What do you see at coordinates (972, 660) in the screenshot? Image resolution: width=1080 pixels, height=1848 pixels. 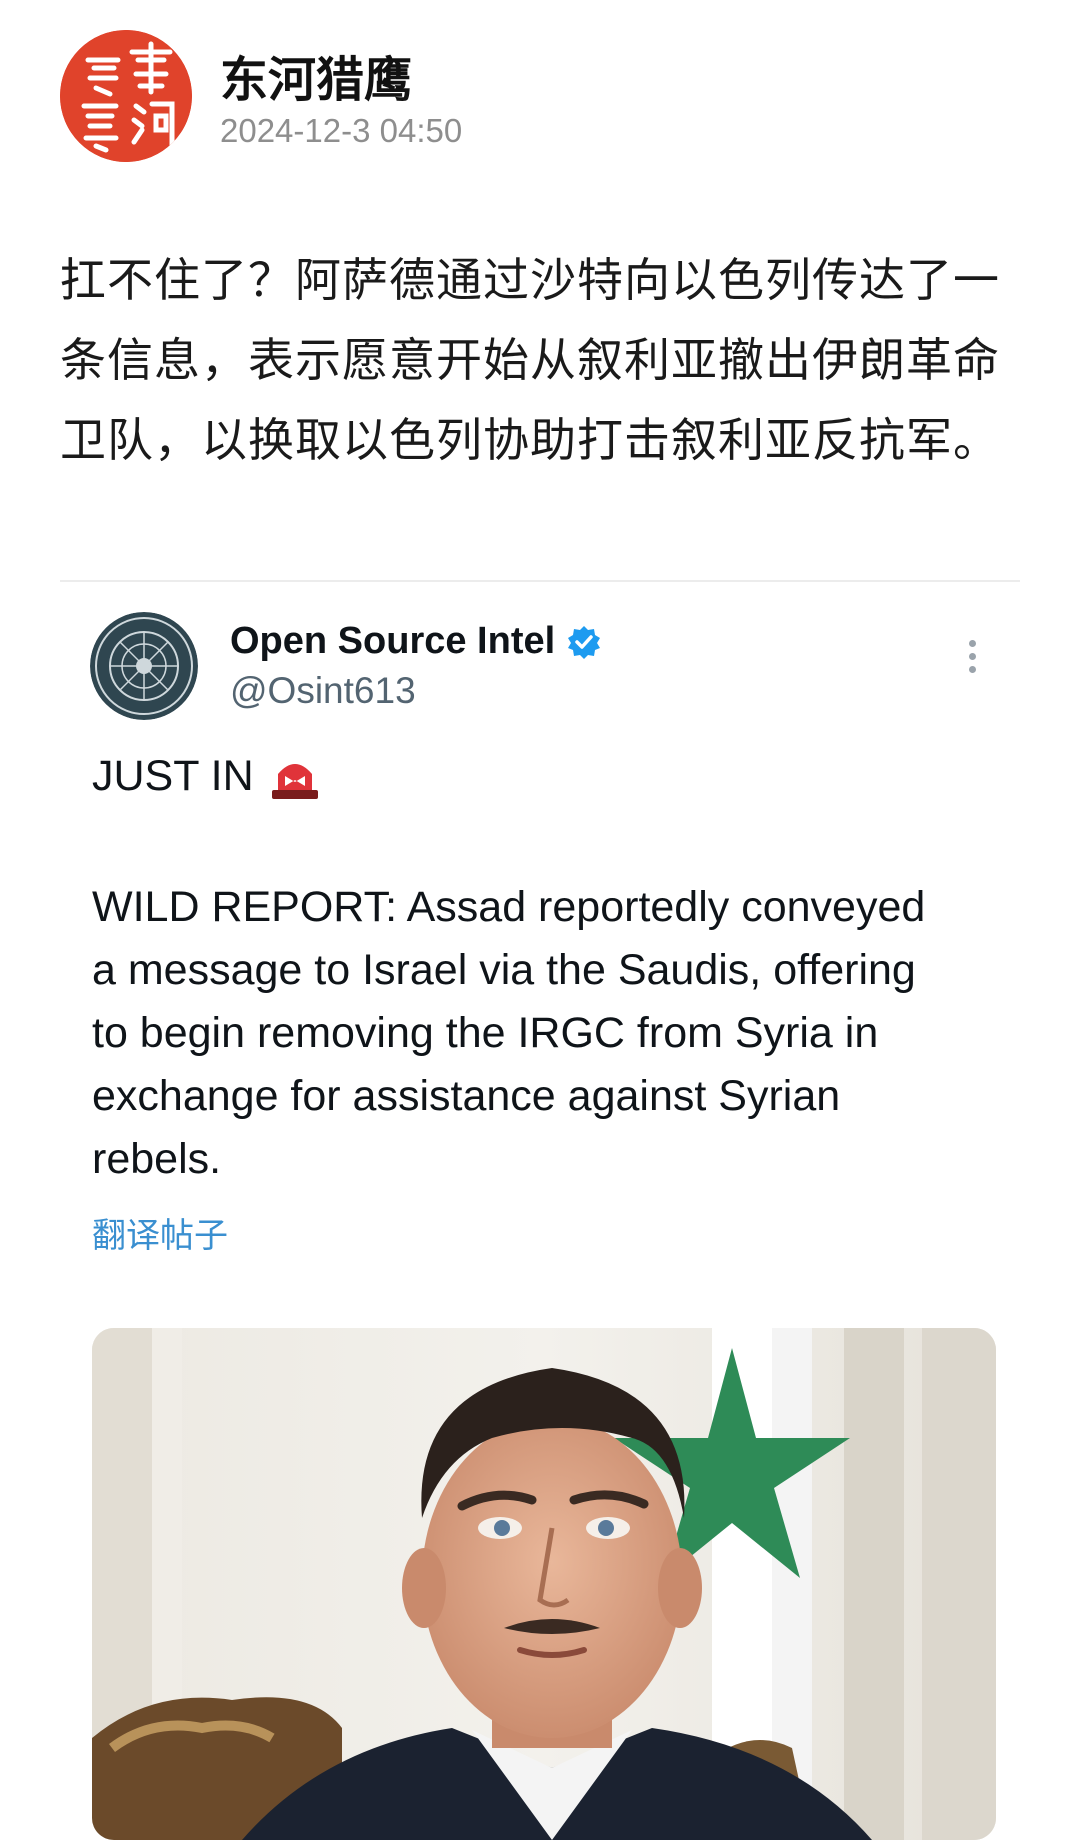 I see `more-options-icon` at bounding box center [972, 660].